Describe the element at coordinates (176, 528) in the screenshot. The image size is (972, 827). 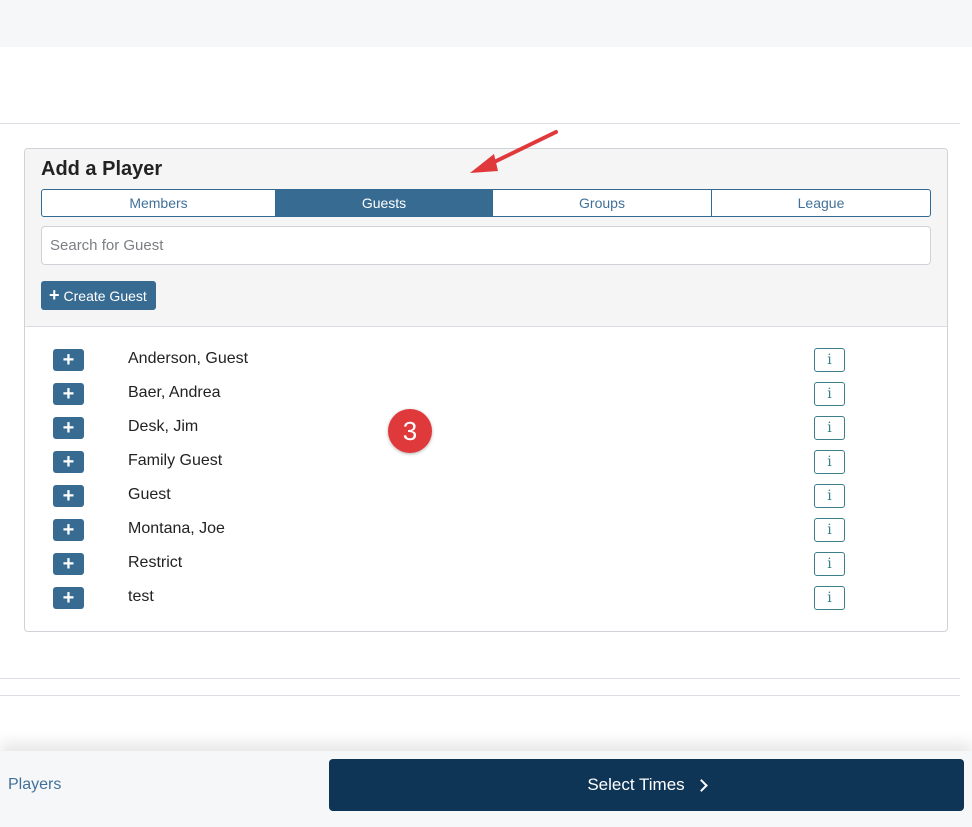
I see `guest-name: Montana, Joe` at that location.